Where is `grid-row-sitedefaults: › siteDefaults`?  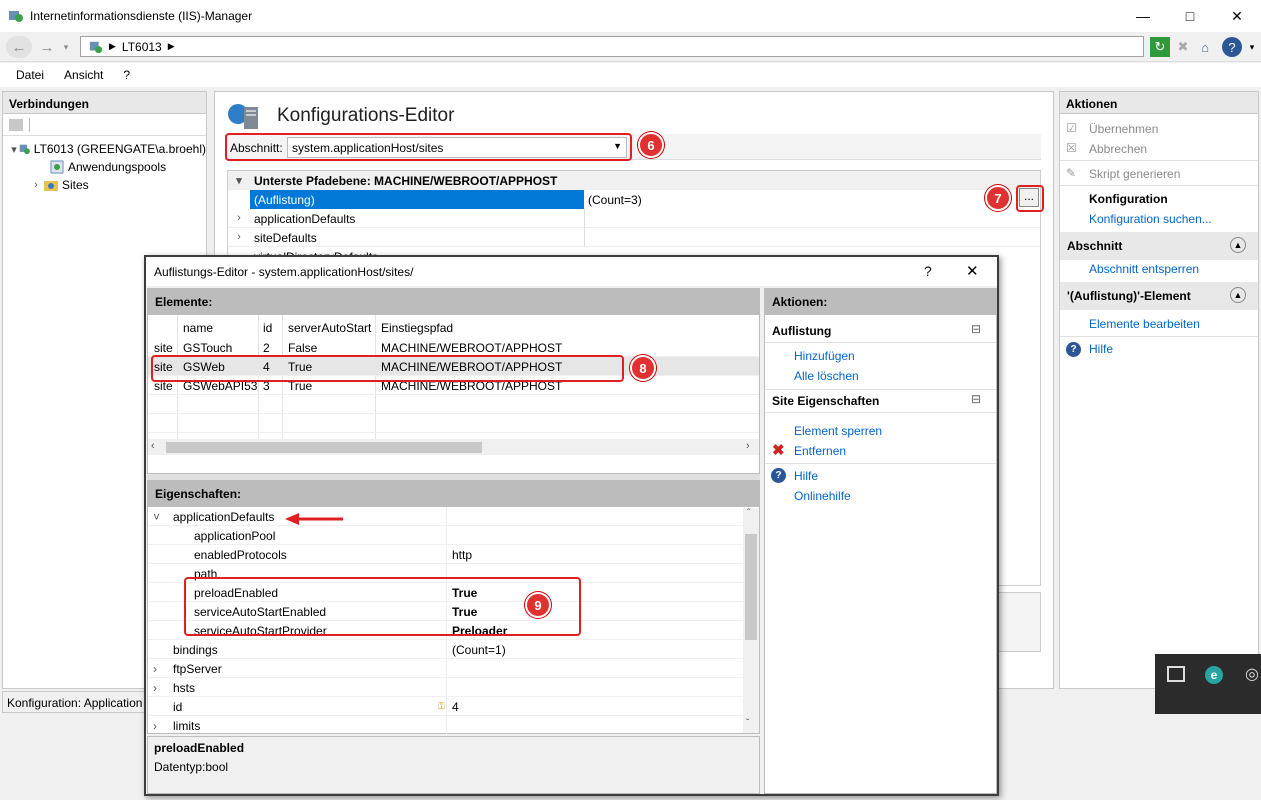 grid-row-sitedefaults: › siteDefaults is located at coordinates (634, 237).